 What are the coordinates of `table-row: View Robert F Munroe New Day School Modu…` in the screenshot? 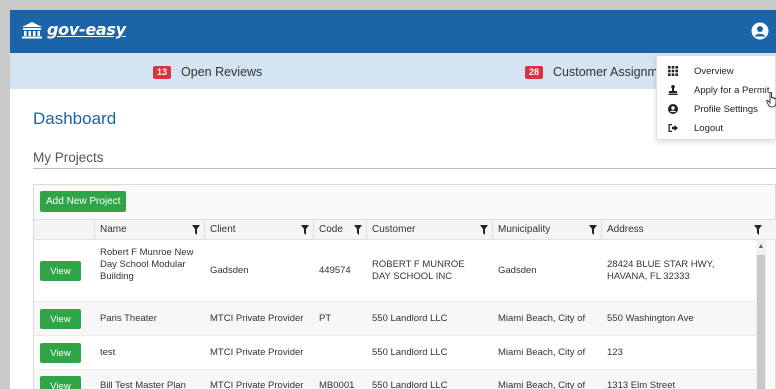 It's located at (395, 271).